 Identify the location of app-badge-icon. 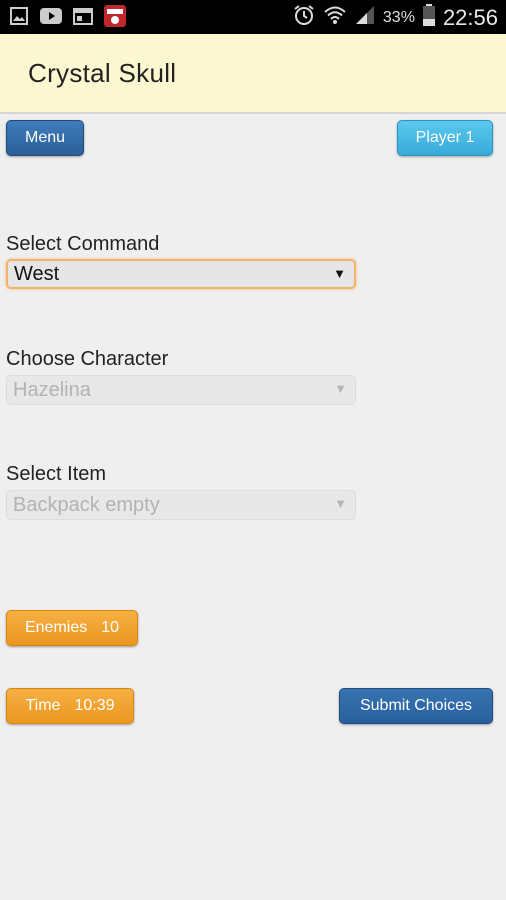
(115, 16).